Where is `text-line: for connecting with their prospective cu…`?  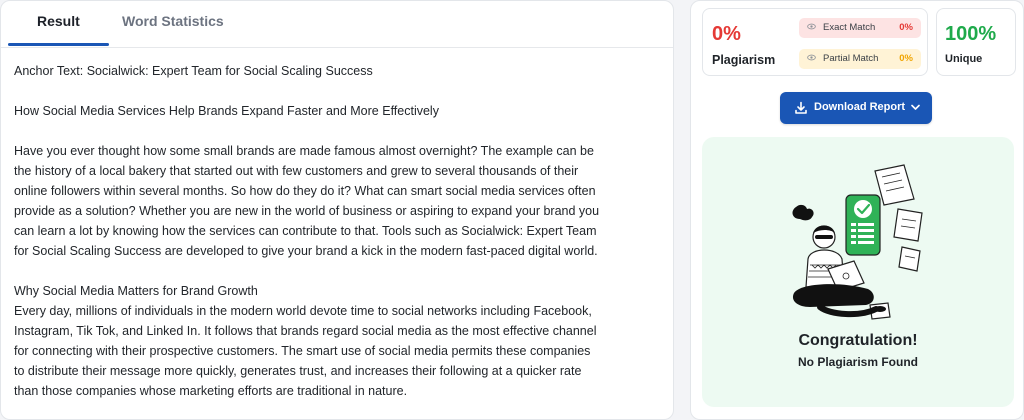 text-line: for connecting with their prospective cu… is located at coordinates (302, 351).